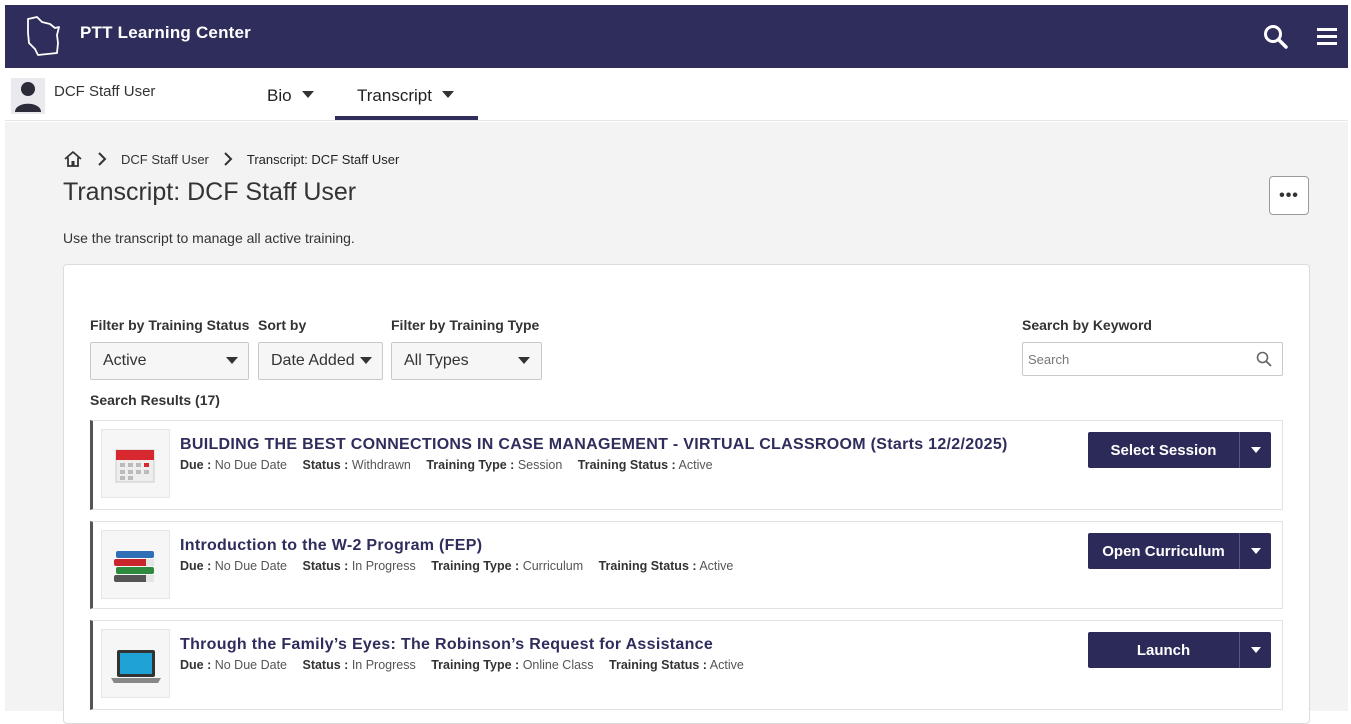  Describe the element at coordinates (394, 95) in the screenshot. I see `tab-transcript-label: Transcript` at that location.